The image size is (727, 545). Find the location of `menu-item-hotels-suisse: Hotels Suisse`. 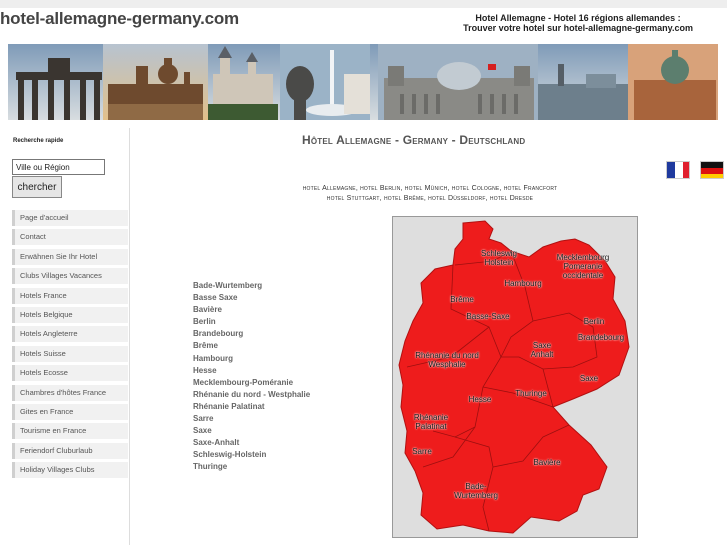

menu-item-hotels-suisse: Hotels Suisse is located at coordinates (70, 353).